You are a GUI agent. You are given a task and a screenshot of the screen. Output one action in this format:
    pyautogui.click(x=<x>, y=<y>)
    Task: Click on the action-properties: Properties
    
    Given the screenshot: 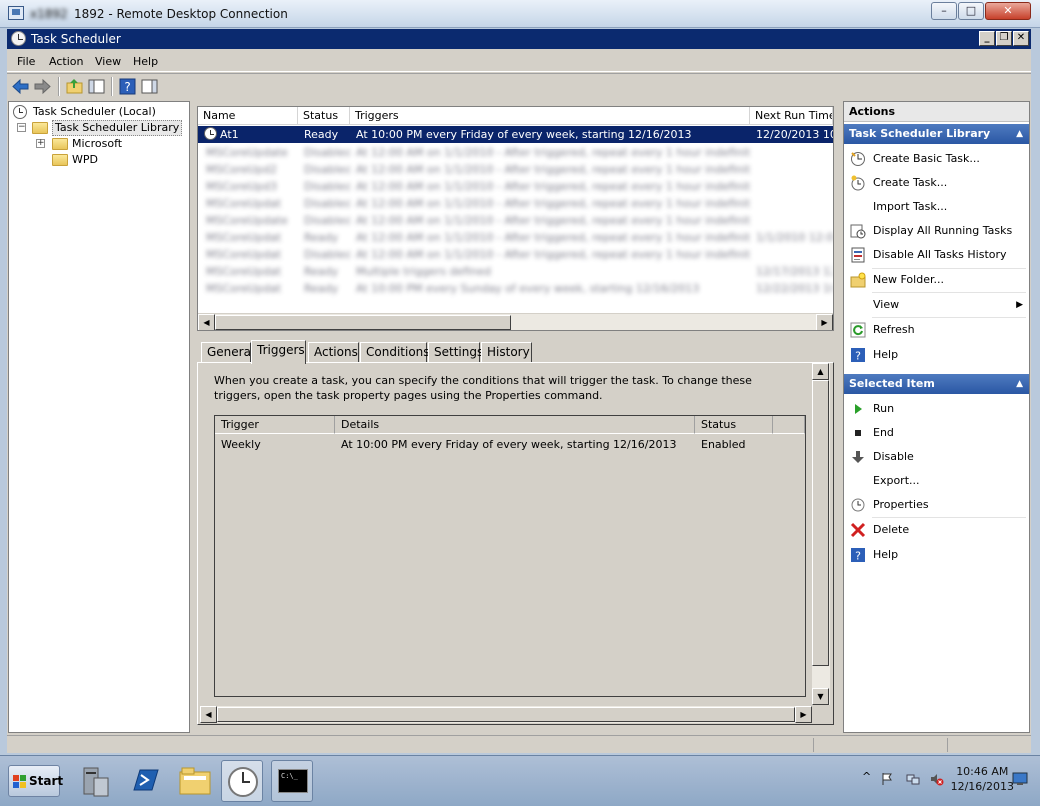 What is the action you would take?
    pyautogui.click(x=936, y=505)
    